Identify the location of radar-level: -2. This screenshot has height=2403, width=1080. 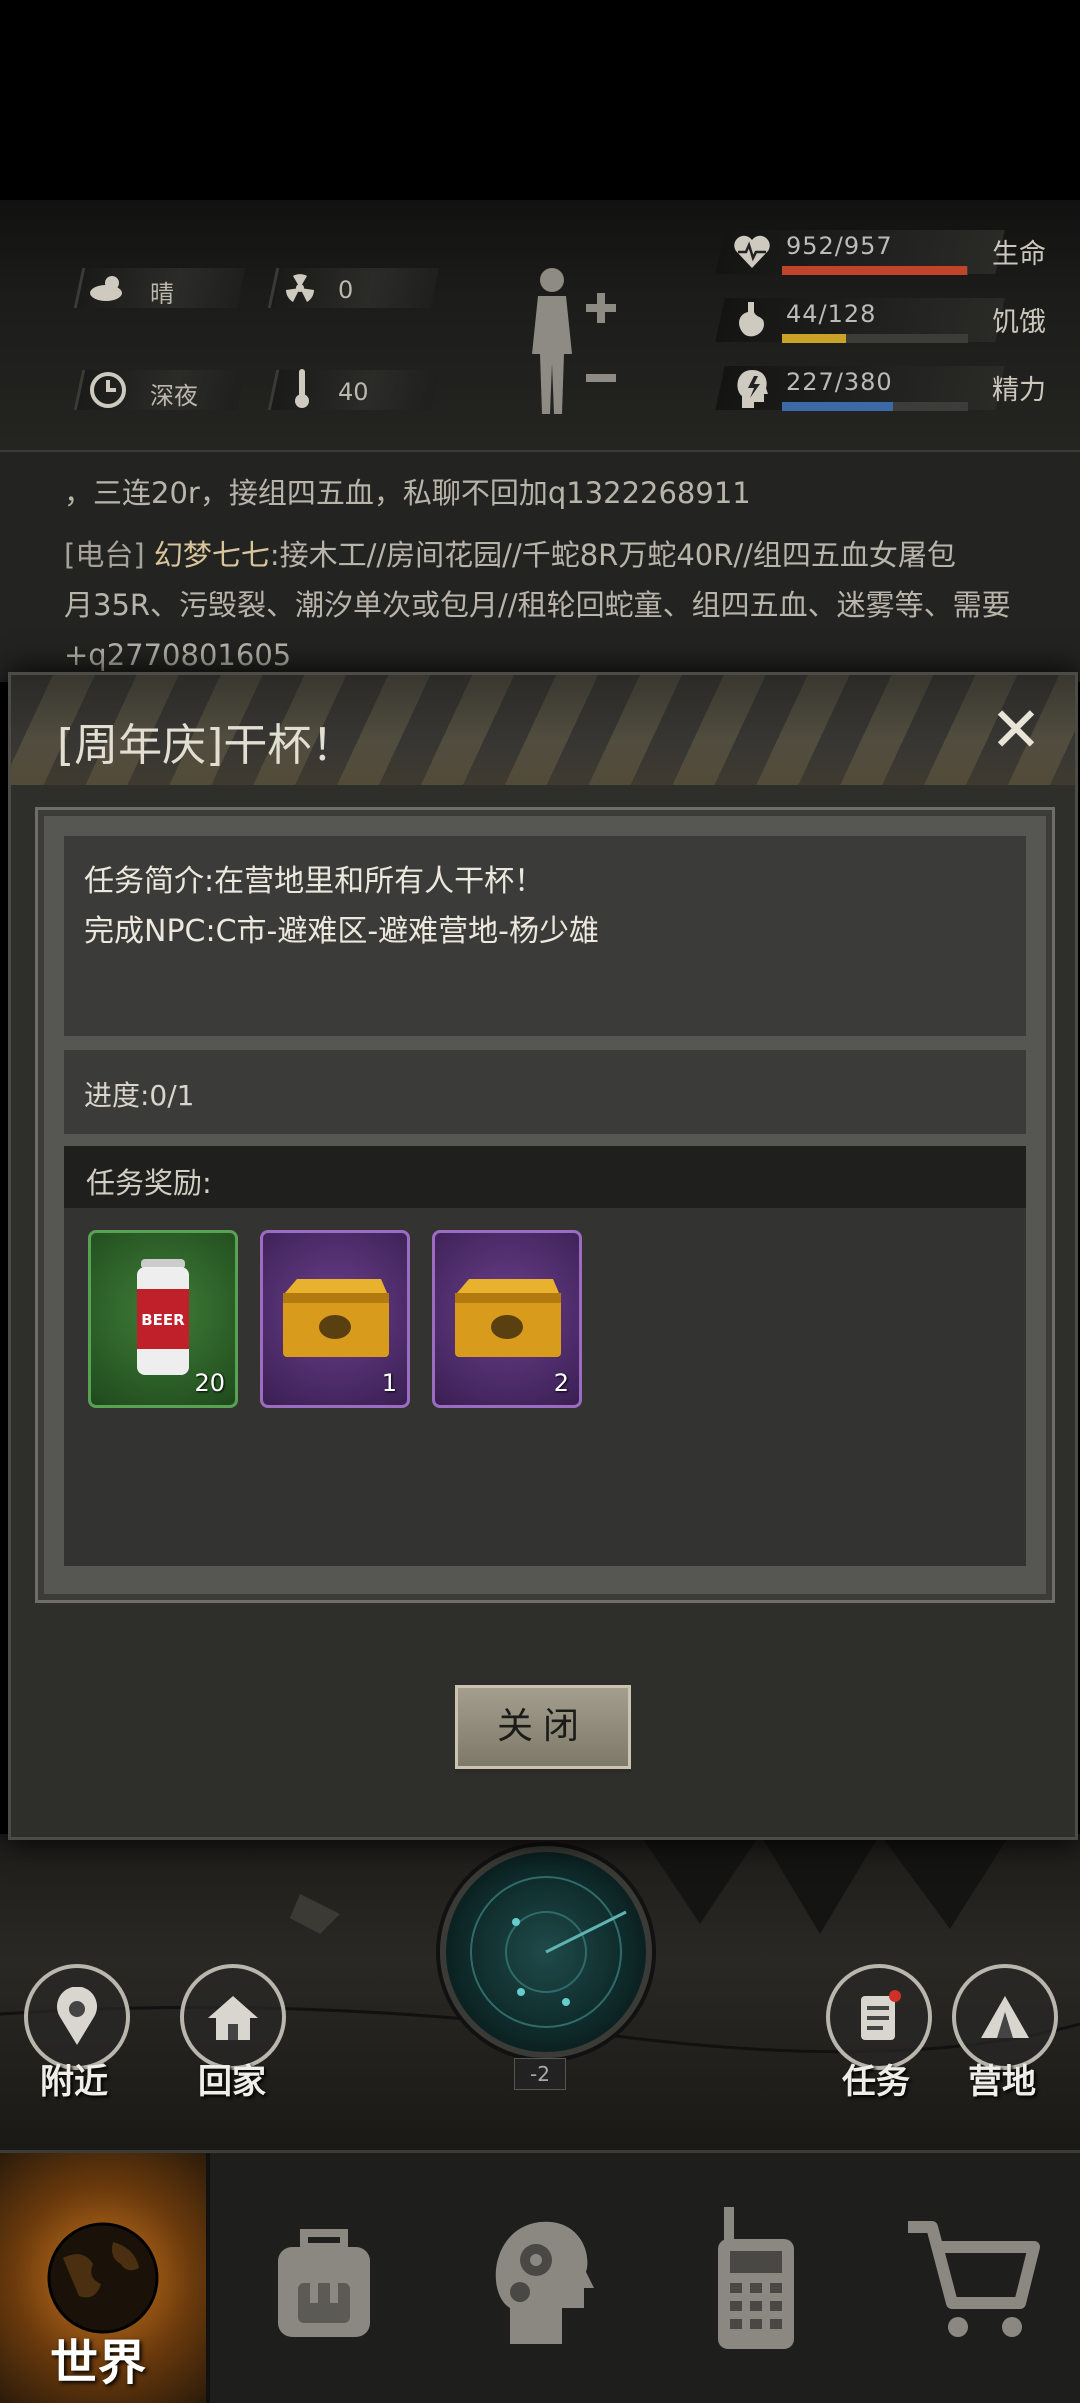
(540, 2074).